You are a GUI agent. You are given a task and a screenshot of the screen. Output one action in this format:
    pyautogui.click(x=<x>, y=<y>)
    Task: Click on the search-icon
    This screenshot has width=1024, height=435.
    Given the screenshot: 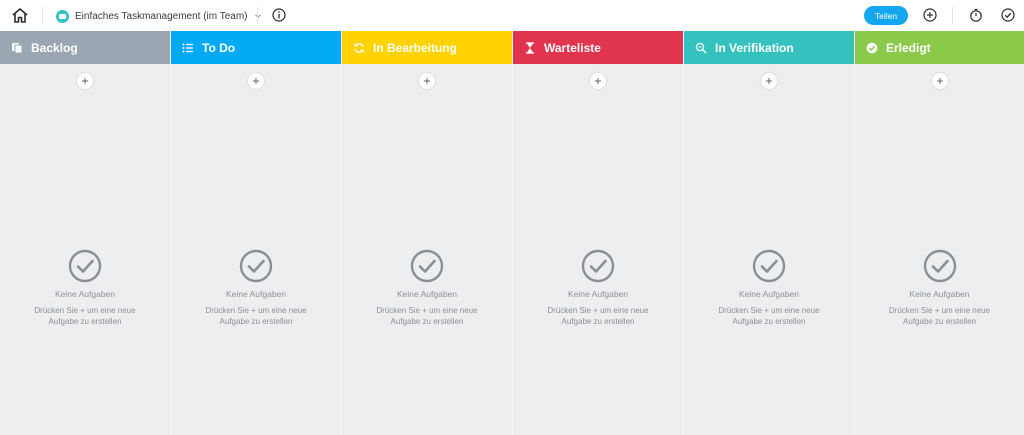 What is the action you would take?
    pyautogui.click(x=701, y=48)
    